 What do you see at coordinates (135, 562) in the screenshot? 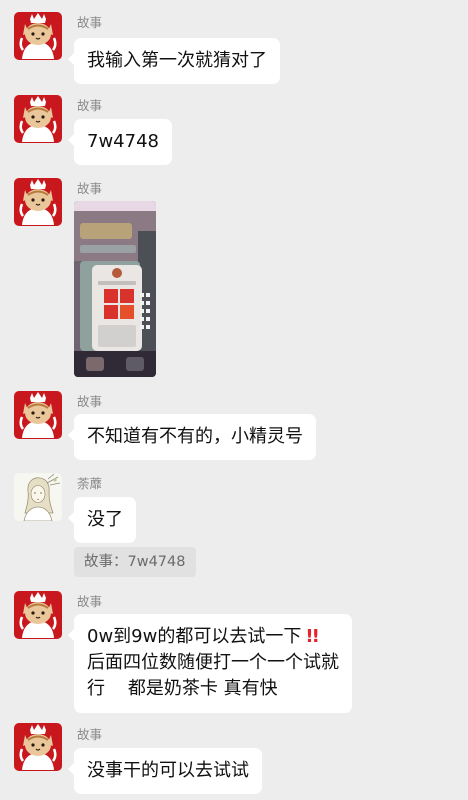
I see `quoted-message: 故事：7w4748` at bounding box center [135, 562].